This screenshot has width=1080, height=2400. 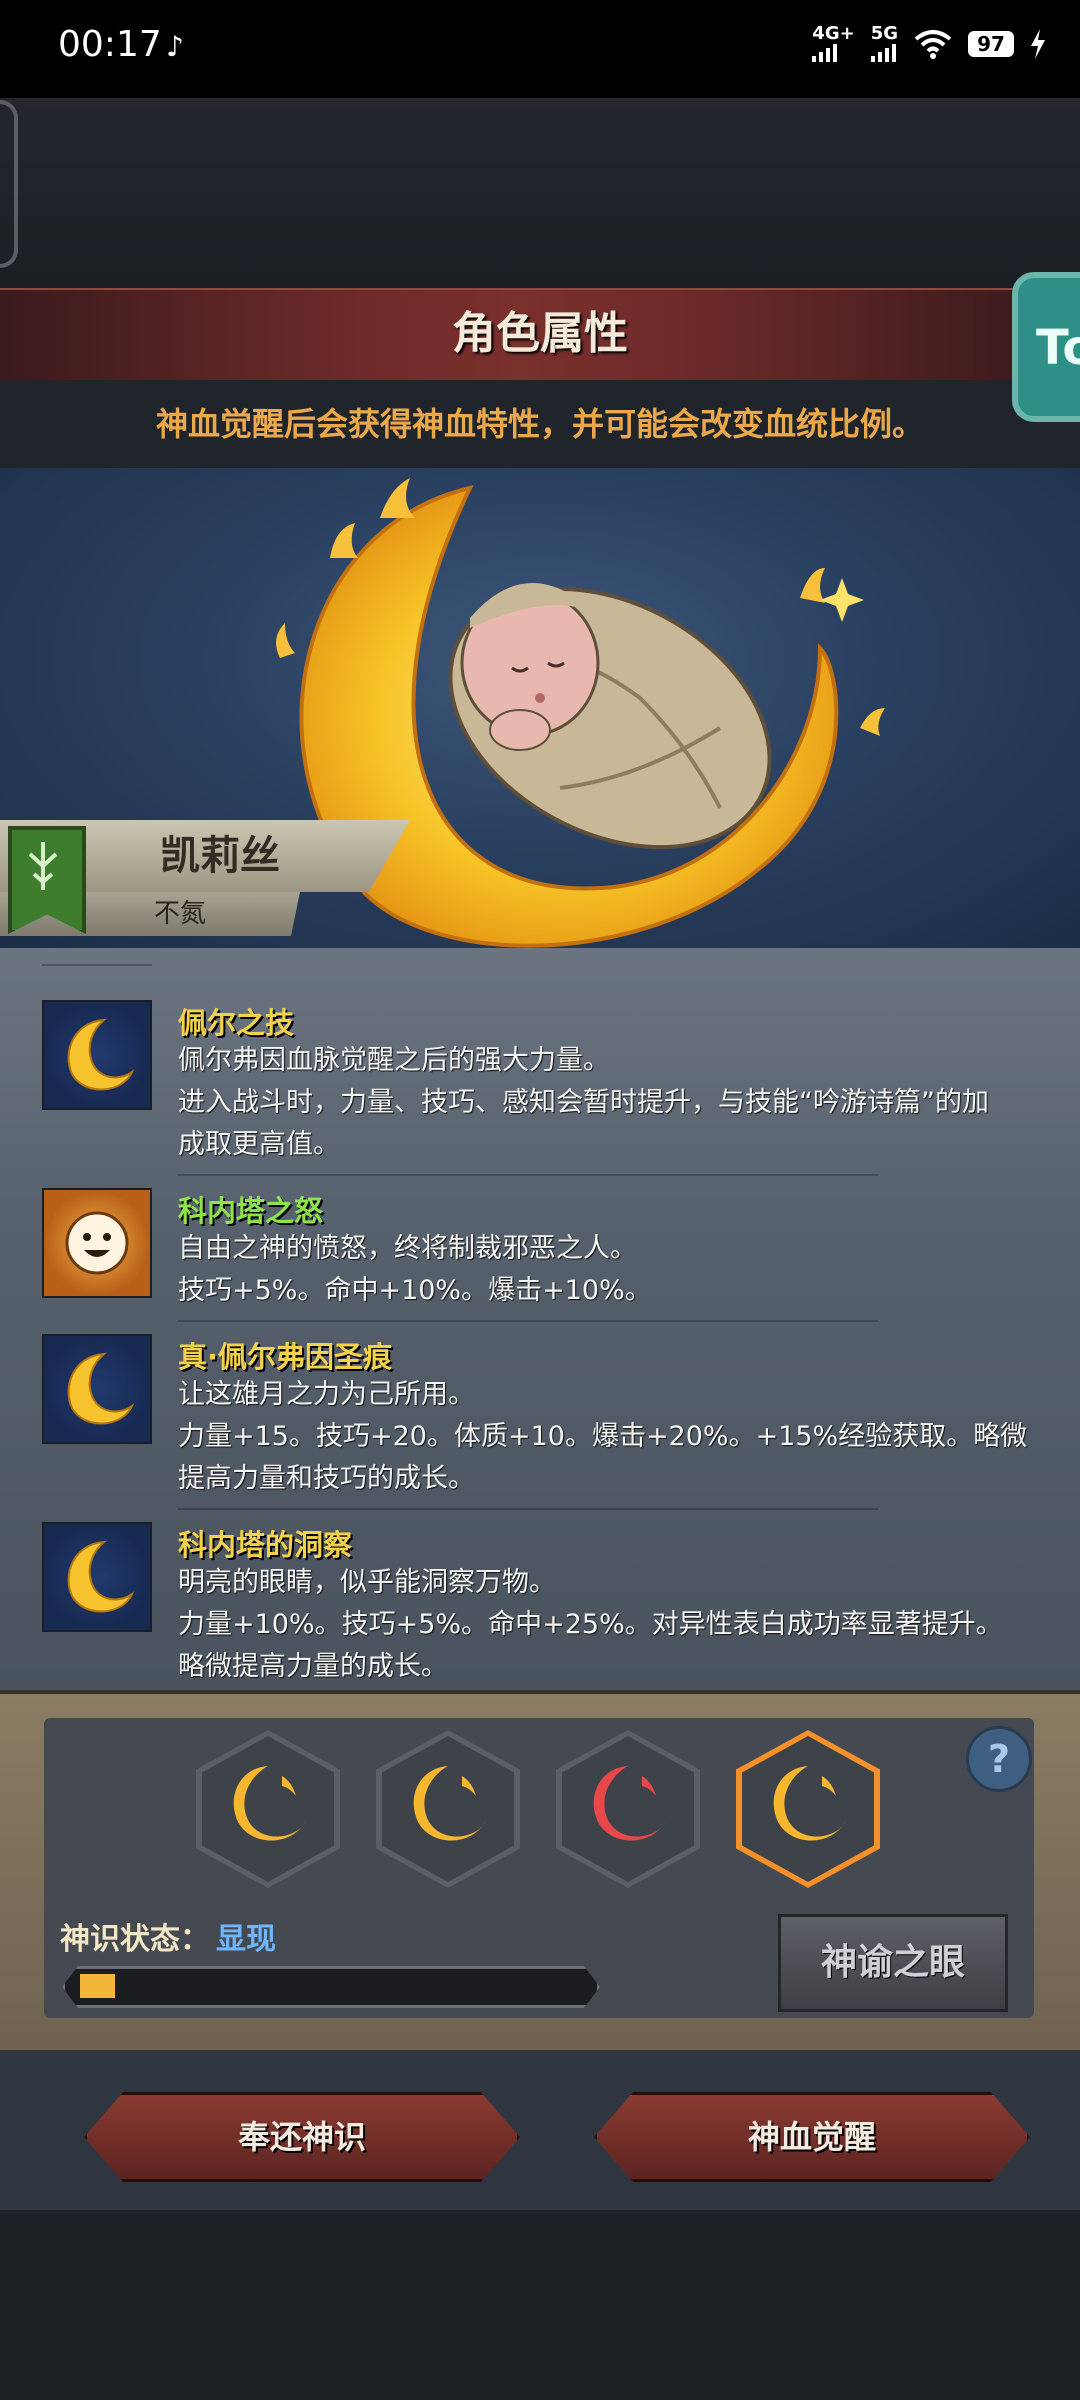 What do you see at coordinates (893, 1963) in the screenshot?
I see `oracle-eye-button: 神谕之眼` at bounding box center [893, 1963].